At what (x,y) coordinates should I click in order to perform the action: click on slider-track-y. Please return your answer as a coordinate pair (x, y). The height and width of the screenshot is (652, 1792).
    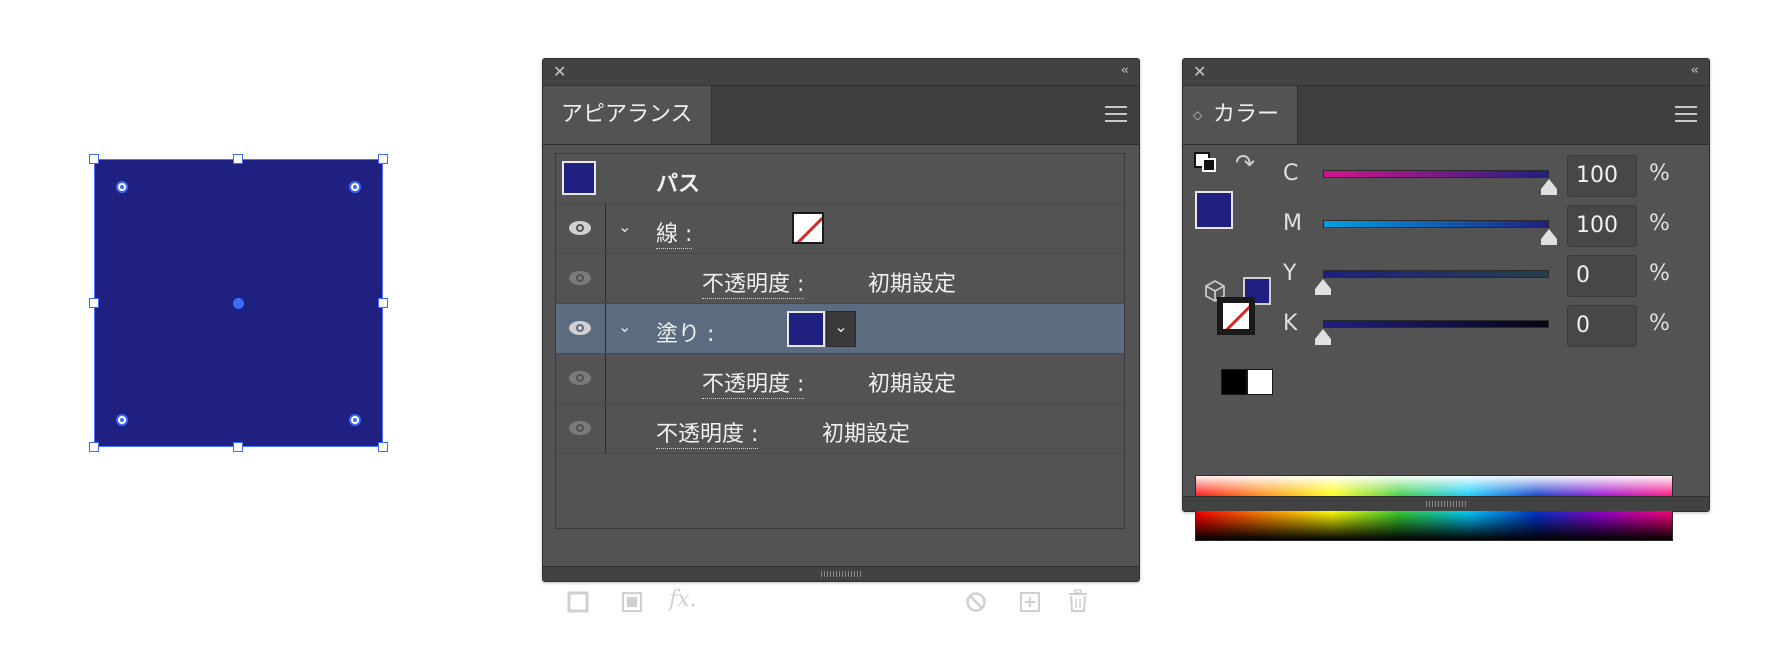
    Looking at the image, I should click on (1436, 274).